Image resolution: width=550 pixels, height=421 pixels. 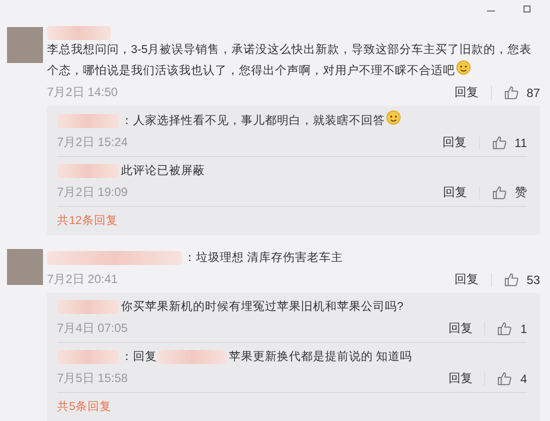 I want to click on like-count: 11, so click(x=520, y=143).